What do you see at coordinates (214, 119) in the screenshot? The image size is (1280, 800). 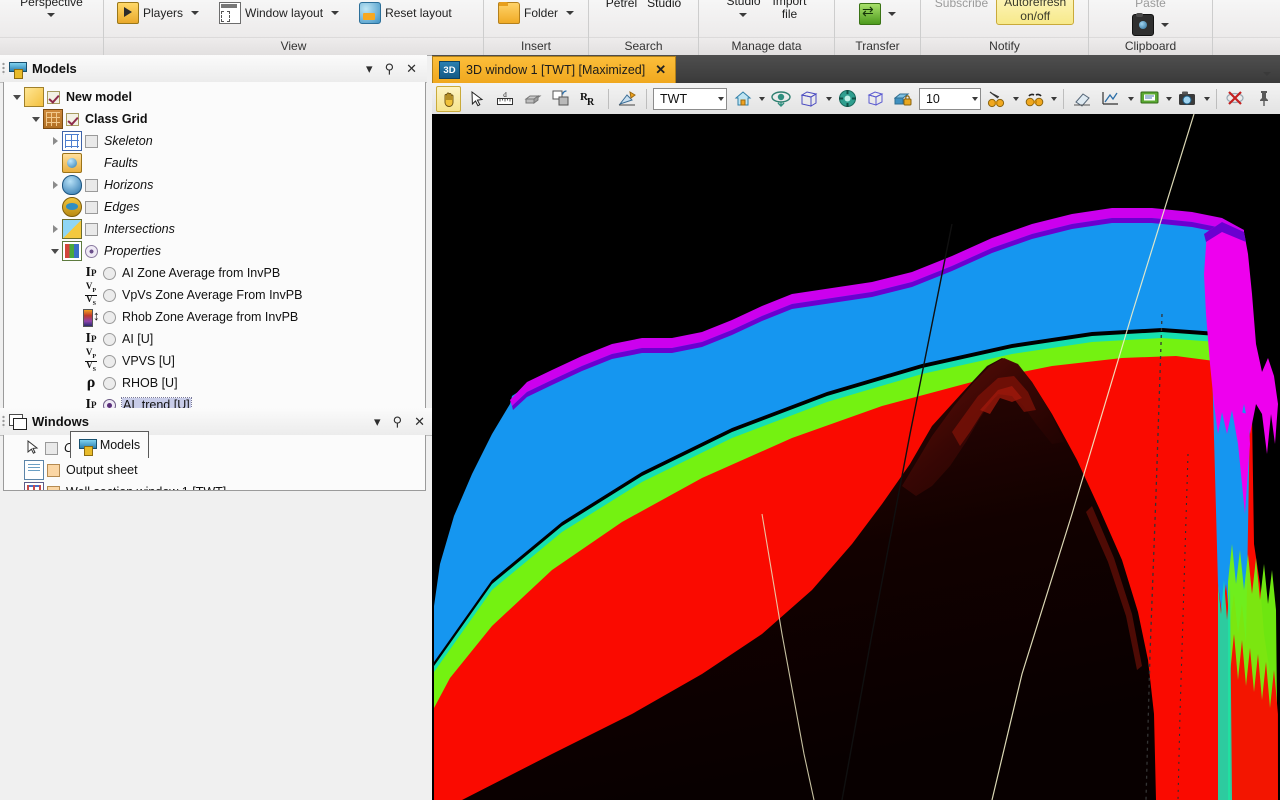 I see `tree-row: Class Grid` at bounding box center [214, 119].